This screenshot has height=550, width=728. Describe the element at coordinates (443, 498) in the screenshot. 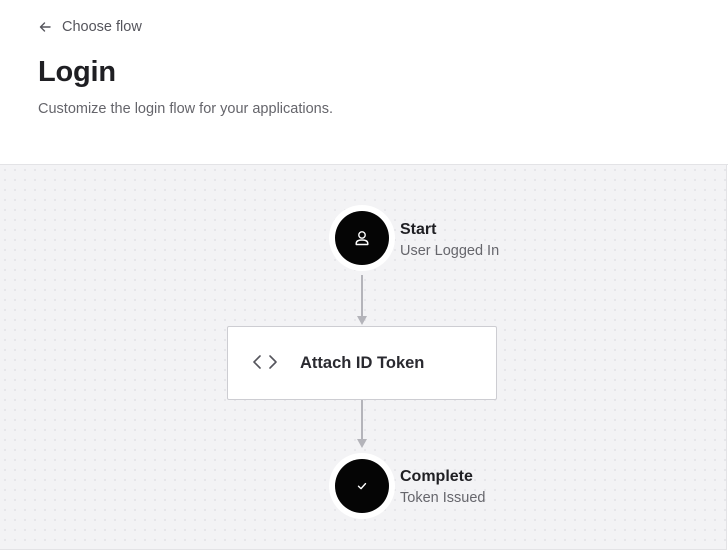

I see `complete-node-subtitle: Token Issued` at that location.